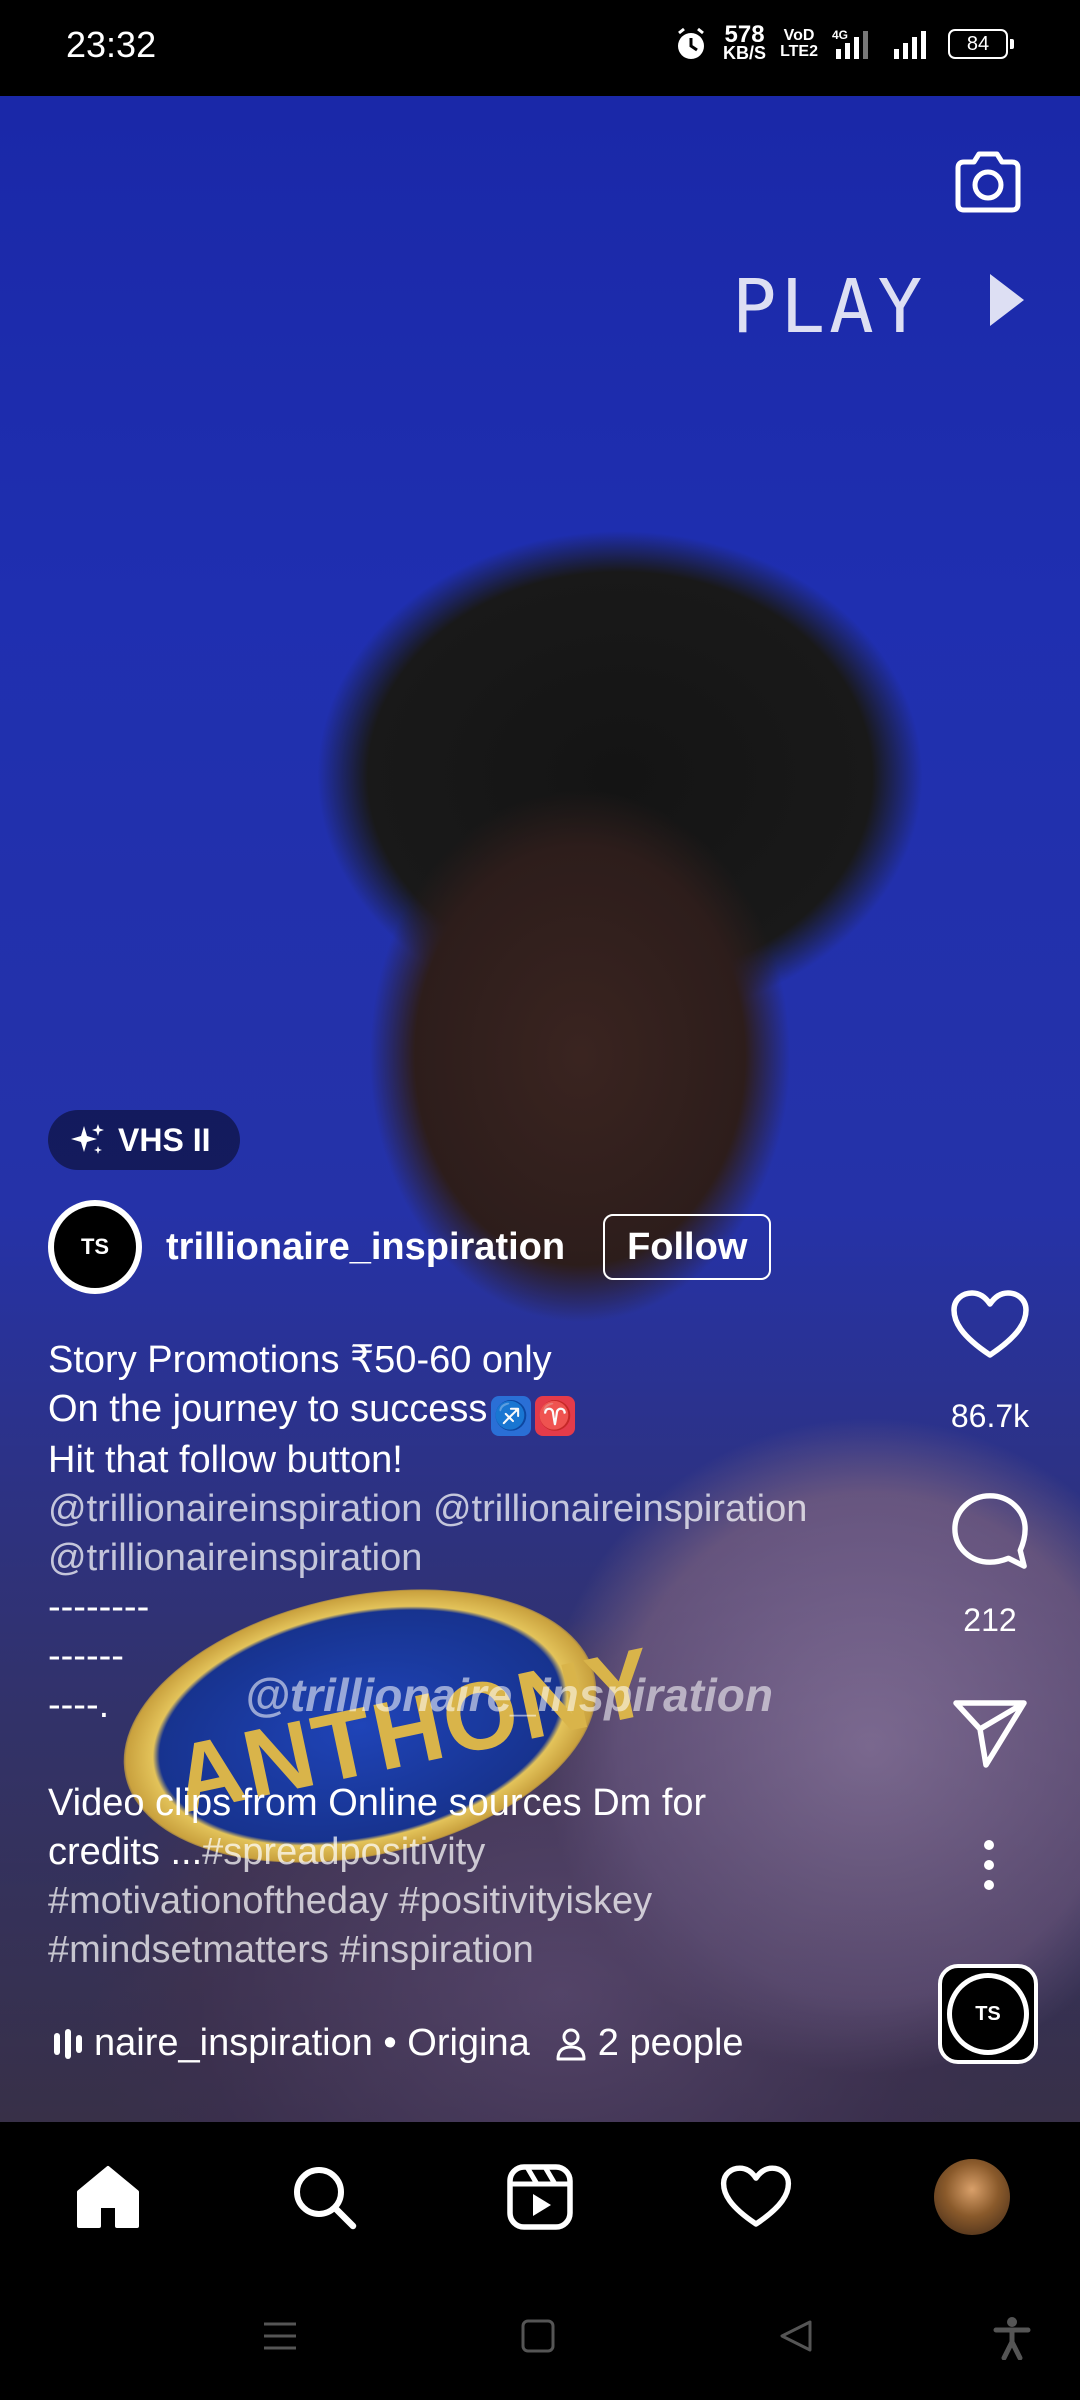 This screenshot has height=2400, width=1080. I want to click on follow-button: Follow, so click(687, 1247).